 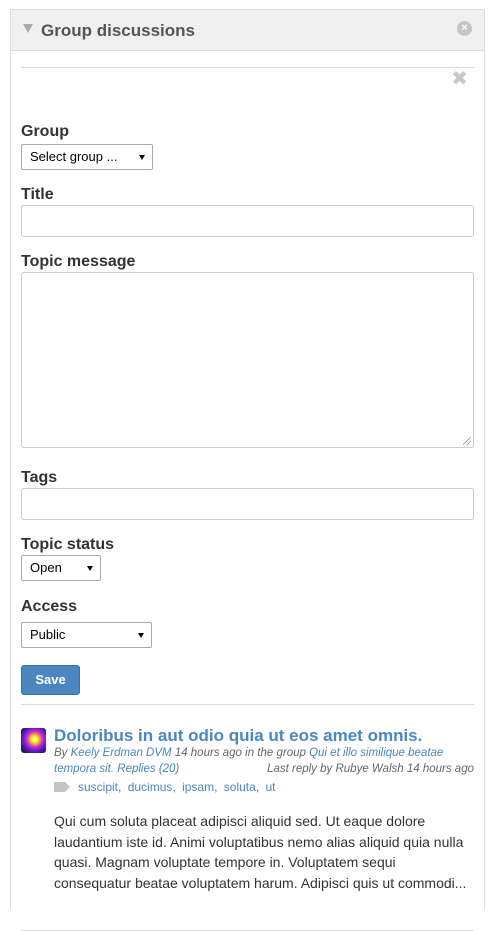 I want to click on tag-link: soluta, so click(x=240, y=787).